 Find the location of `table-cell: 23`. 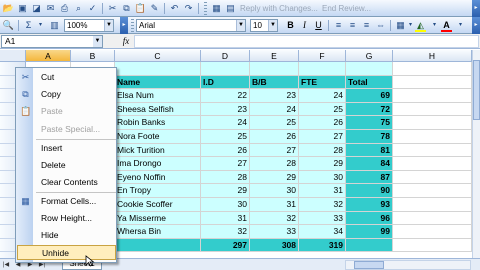

table-cell: 23 is located at coordinates (225, 109).